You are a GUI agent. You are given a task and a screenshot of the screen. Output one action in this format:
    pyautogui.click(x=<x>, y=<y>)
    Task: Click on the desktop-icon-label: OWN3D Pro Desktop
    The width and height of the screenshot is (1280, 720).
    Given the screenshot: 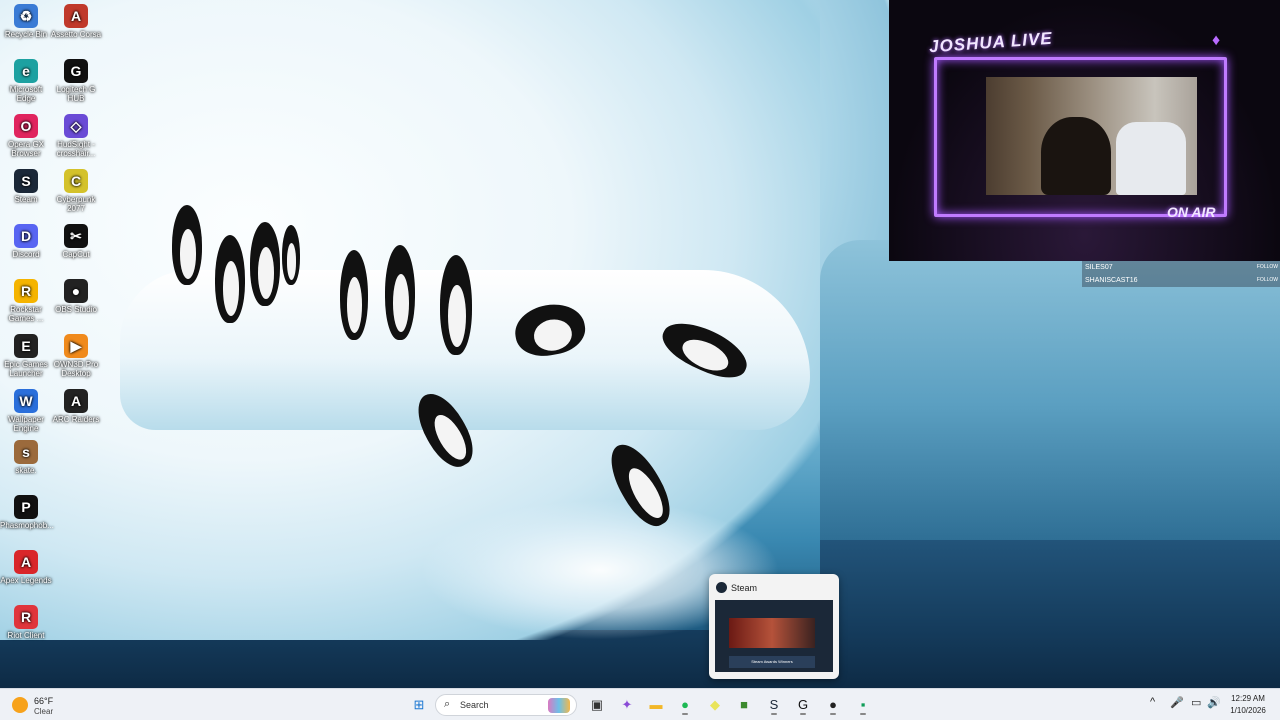 What is the action you would take?
    pyautogui.click(x=76, y=369)
    